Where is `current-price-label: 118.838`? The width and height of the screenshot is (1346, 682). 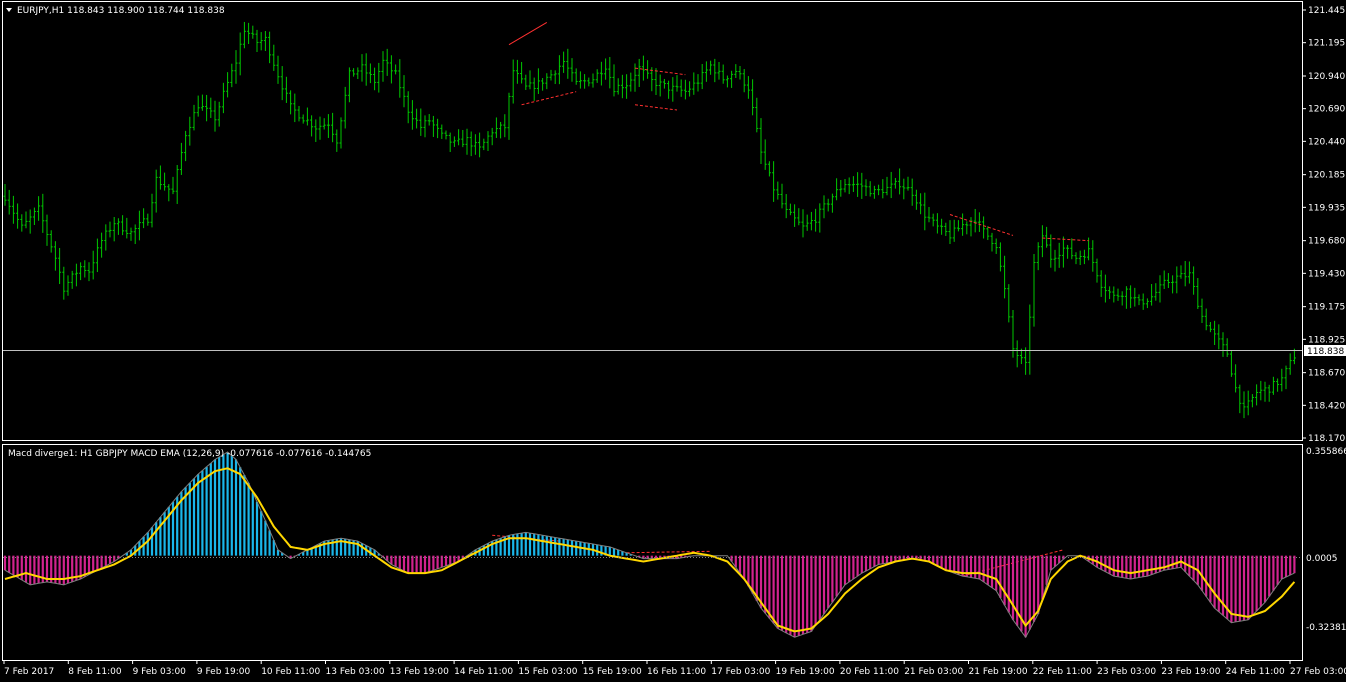
current-price-label: 118.838 is located at coordinates (1325, 352).